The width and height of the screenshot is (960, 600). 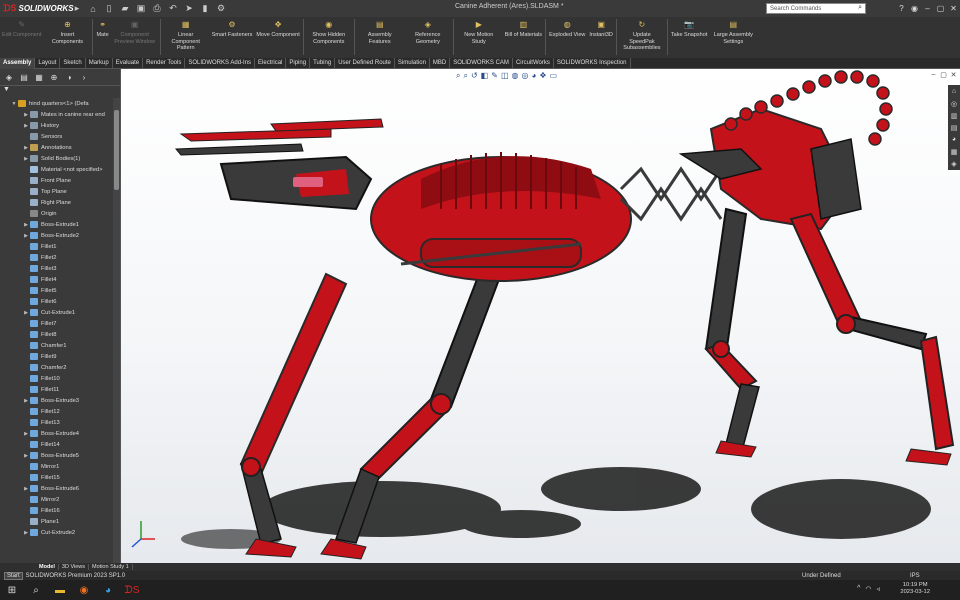 I want to click on tree-item: Front Plane, so click(x=56, y=180).